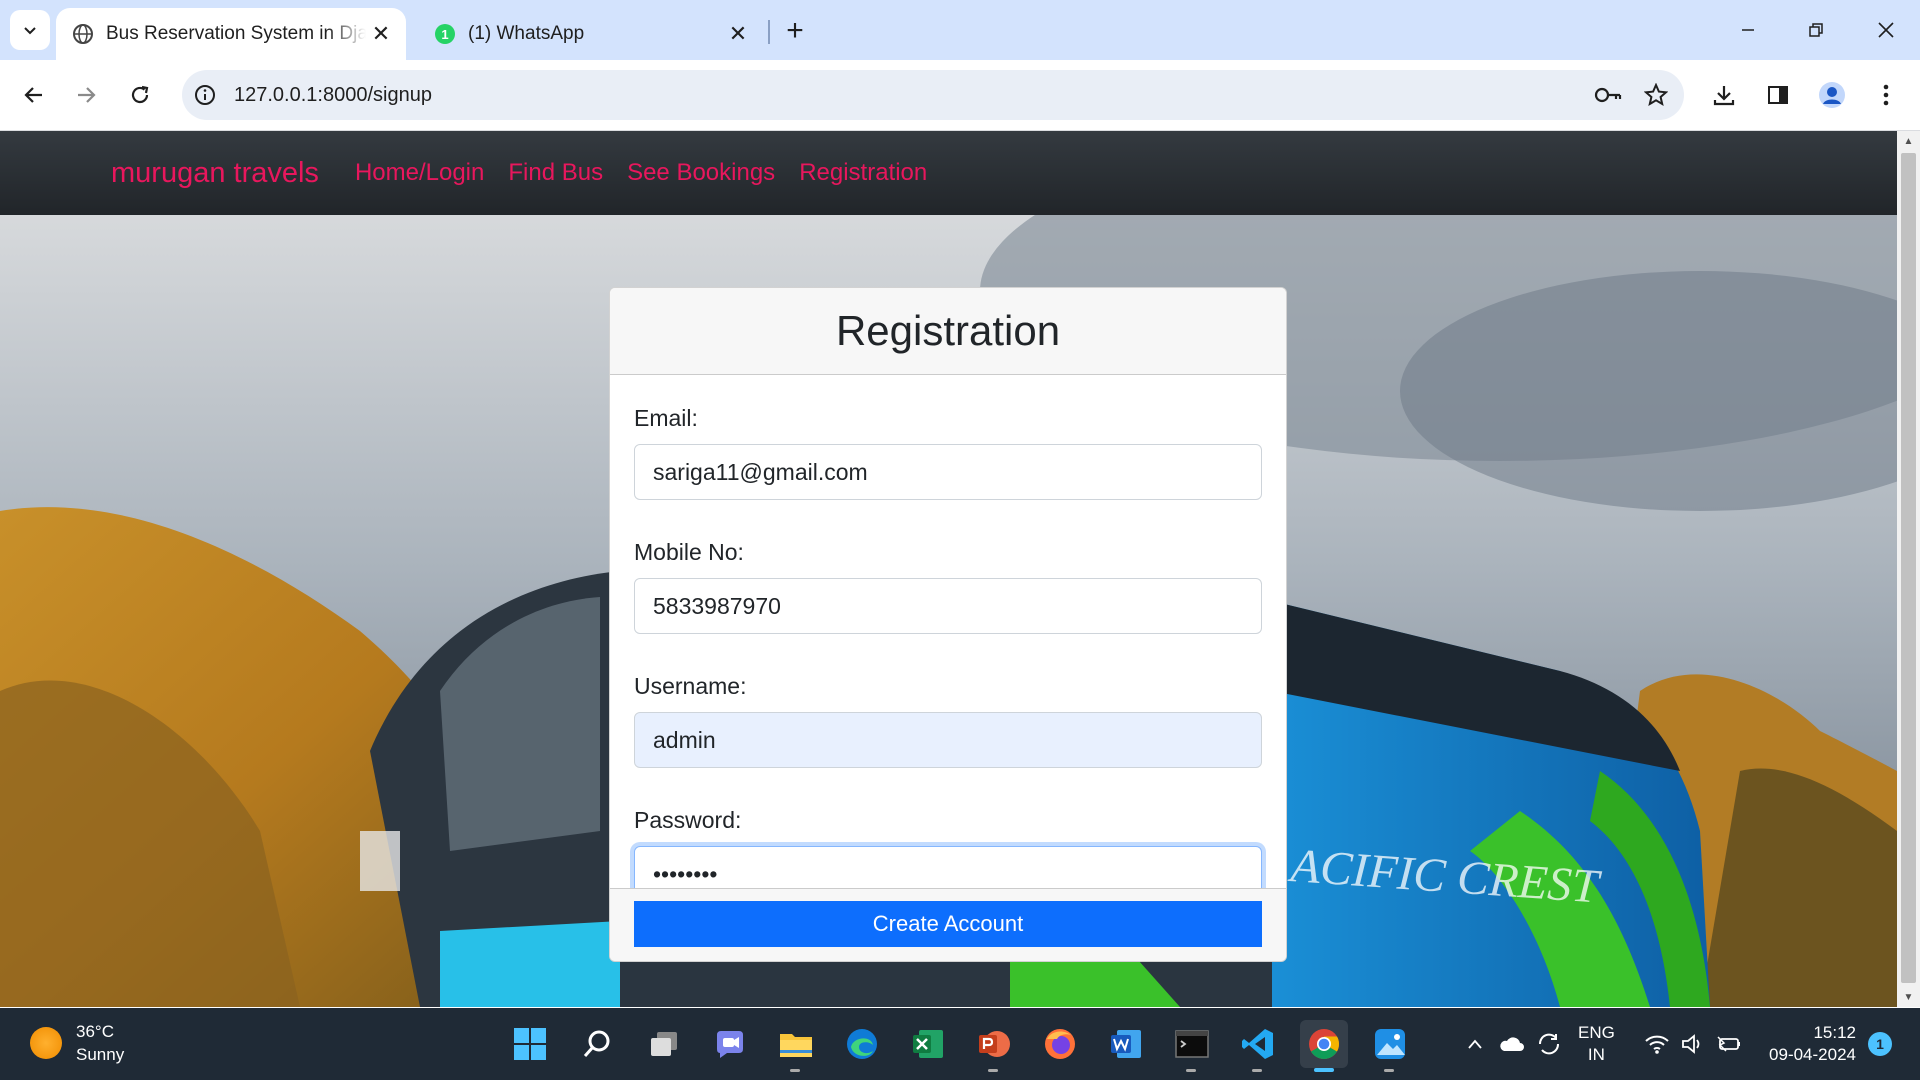 This screenshot has height=1080, width=1920. What do you see at coordinates (690, 686) in the screenshot?
I see `username-label: Username:` at bounding box center [690, 686].